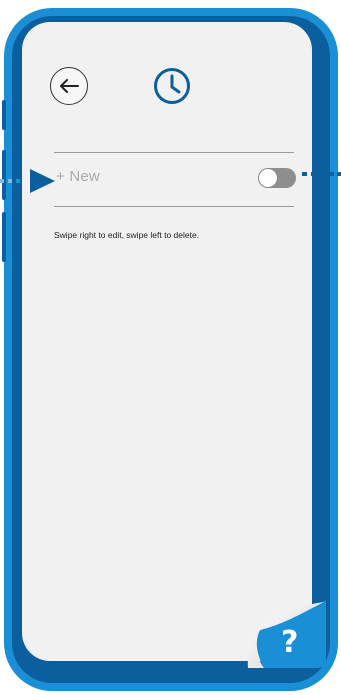 Image resolution: width=341 pixels, height=695 pixels. I want to click on item-toggle, so click(277, 178).